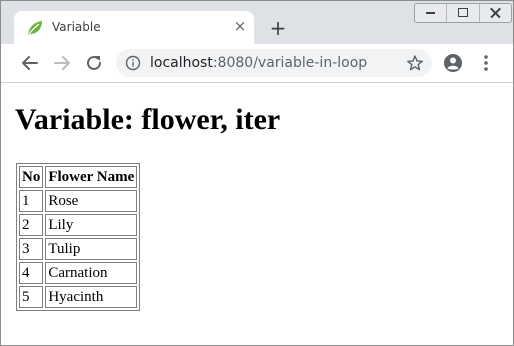 Image resolution: width=514 pixels, height=346 pixels. I want to click on table-row: 4 Carnation, so click(78, 273).